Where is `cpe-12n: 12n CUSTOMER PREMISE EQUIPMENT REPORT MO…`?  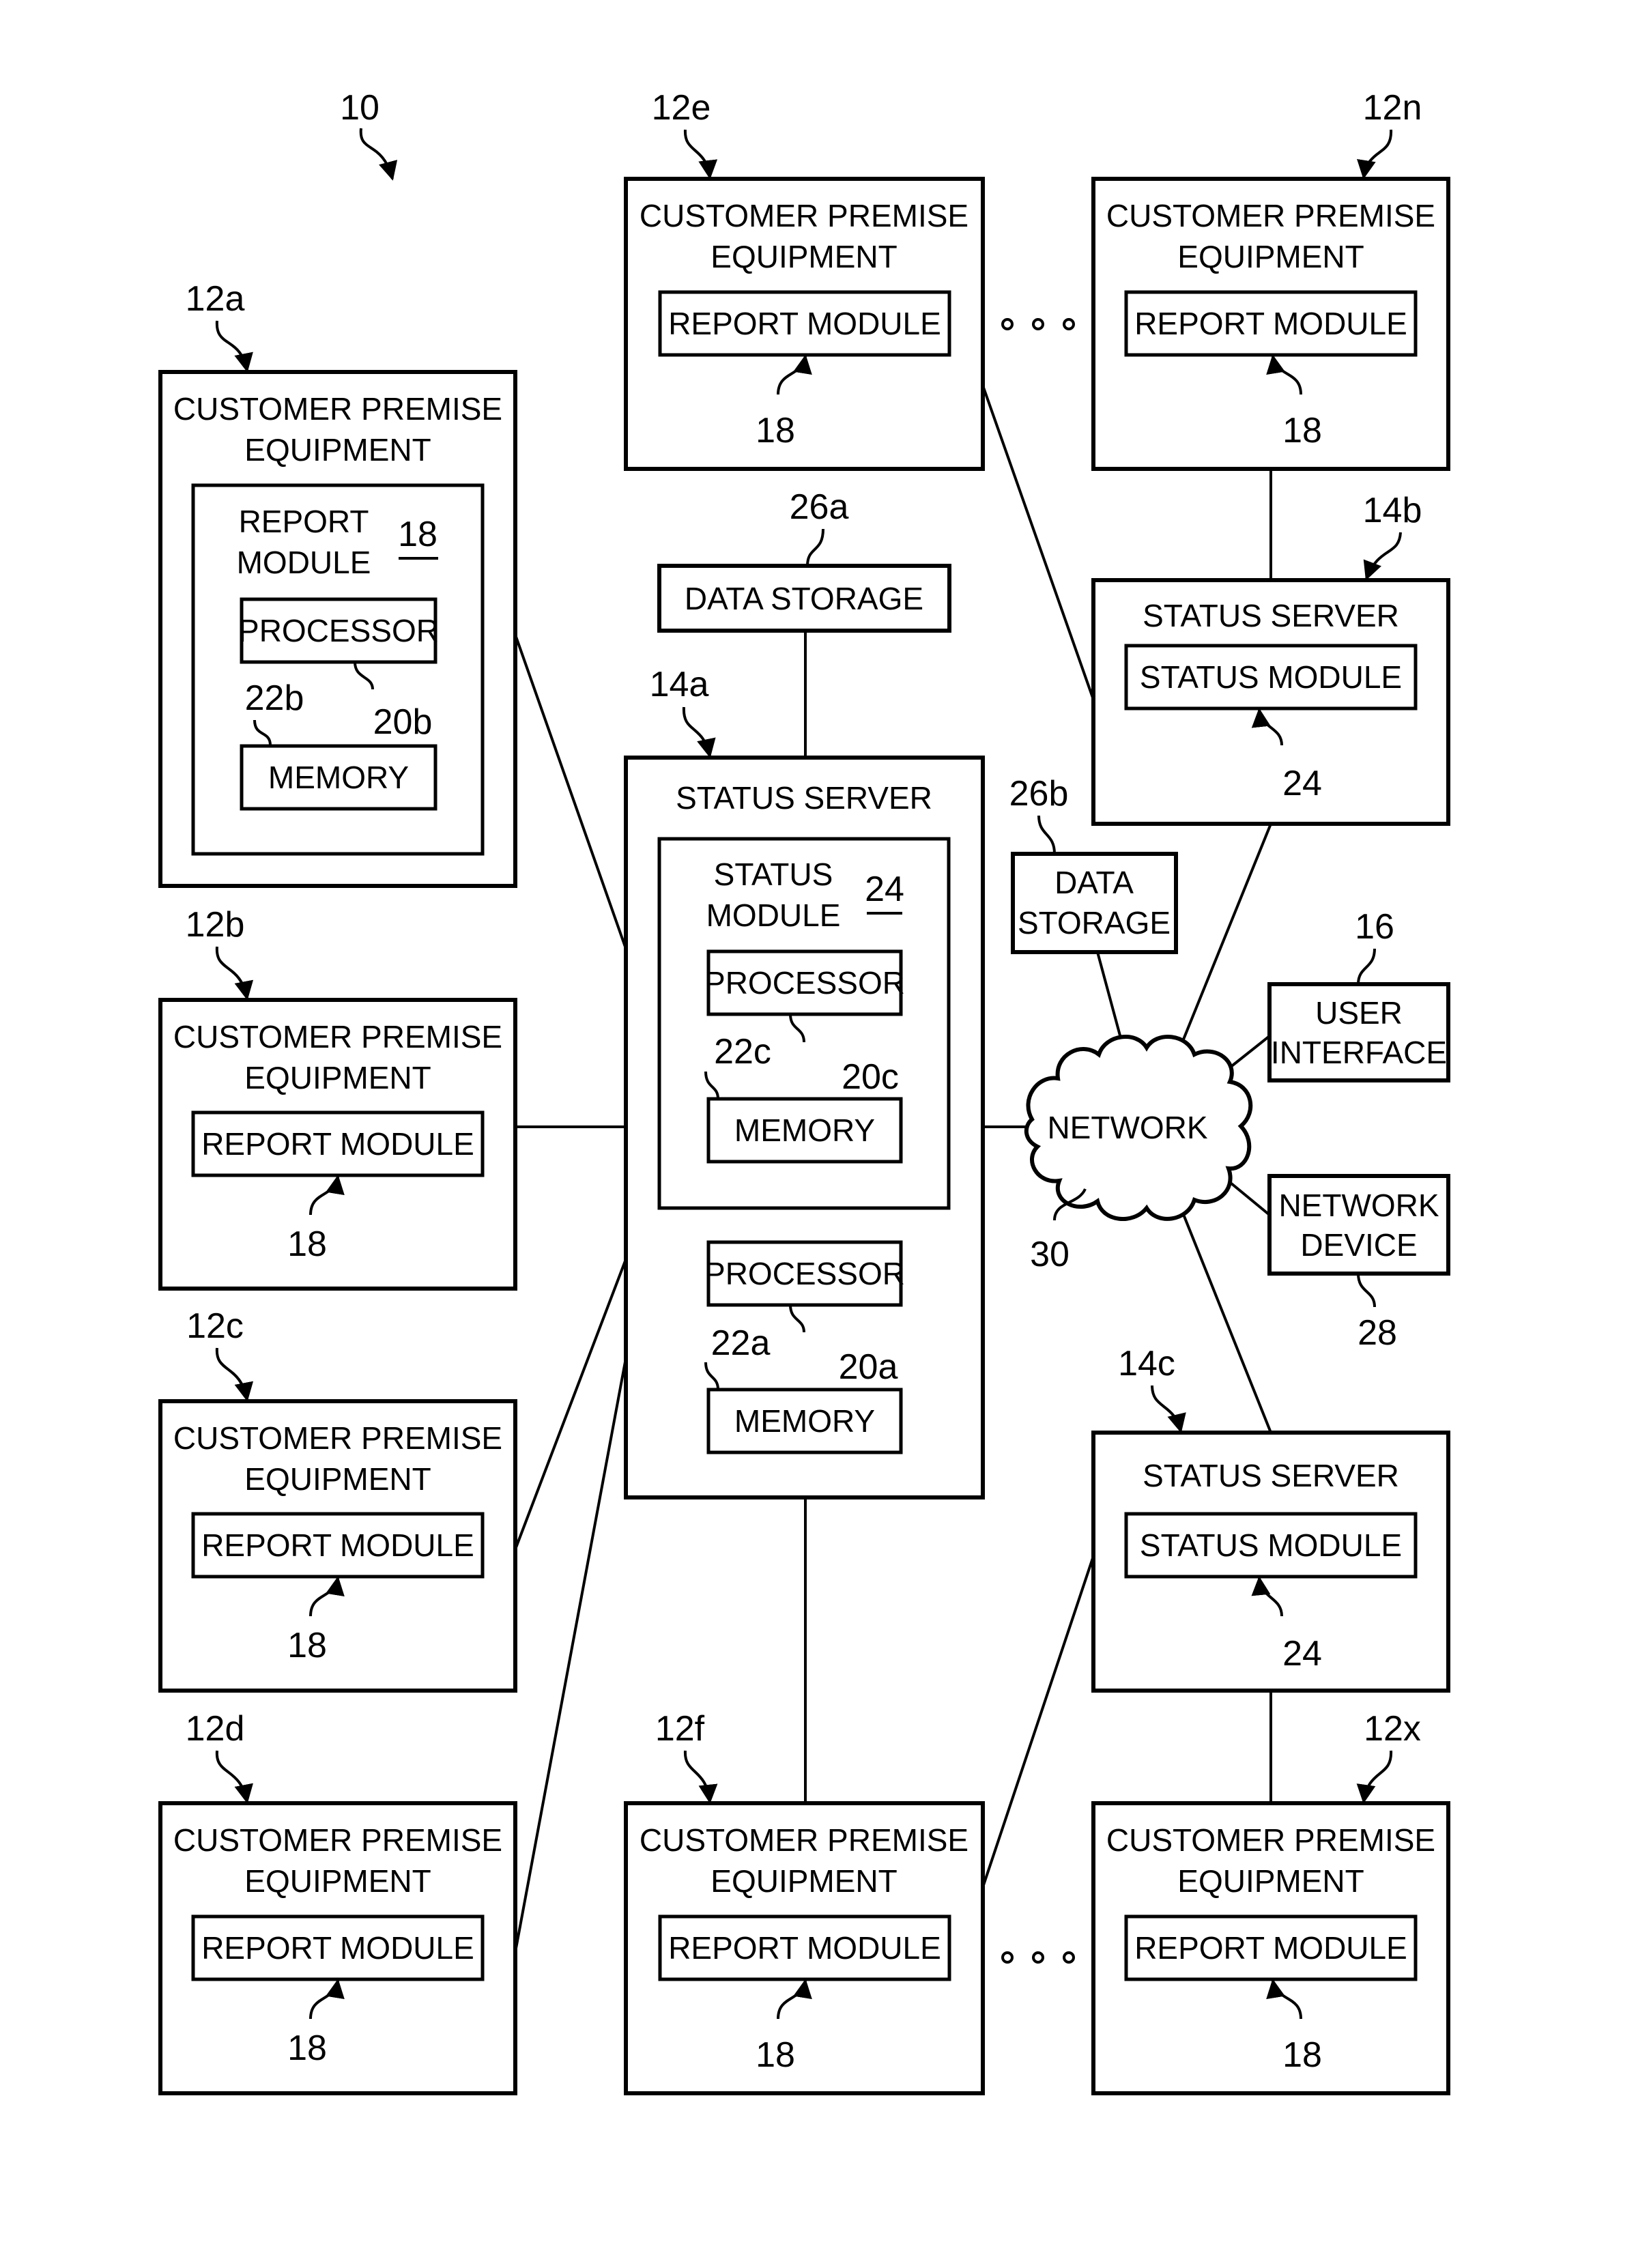
cpe-12n: 12n CUSTOMER PREMISE EQUIPMENT REPORT MO… is located at coordinates (1270, 279).